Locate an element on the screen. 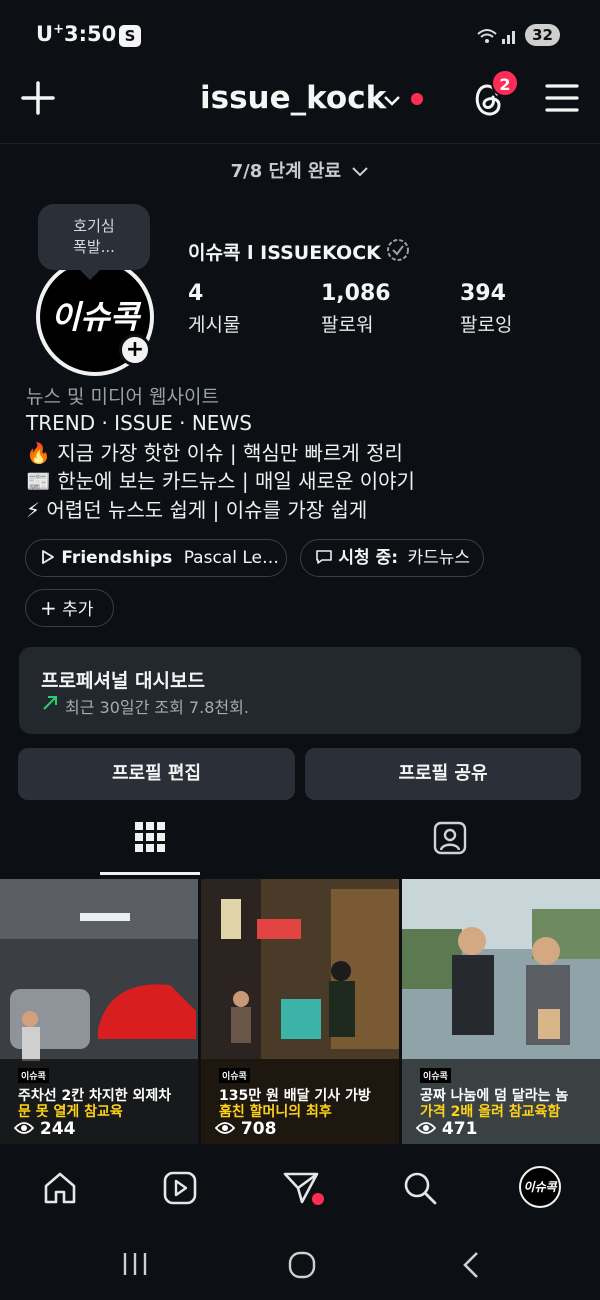 The image size is (600, 1300). add-story-icon: + is located at coordinates (135, 350).